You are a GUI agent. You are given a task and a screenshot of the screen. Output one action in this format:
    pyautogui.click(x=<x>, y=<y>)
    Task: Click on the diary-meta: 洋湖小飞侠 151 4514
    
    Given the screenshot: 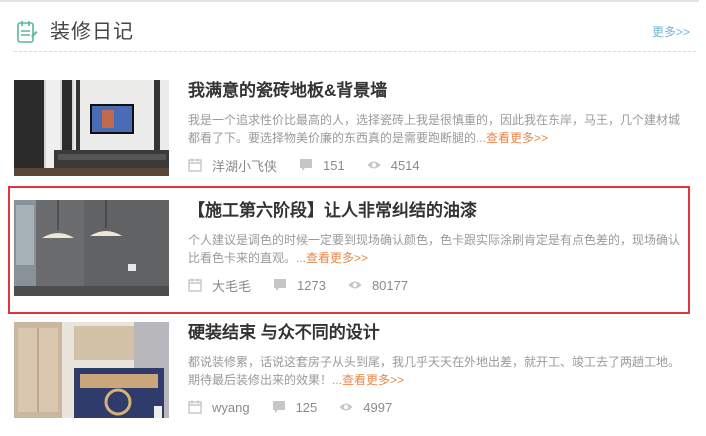 What is the action you would take?
    pyautogui.click(x=436, y=165)
    